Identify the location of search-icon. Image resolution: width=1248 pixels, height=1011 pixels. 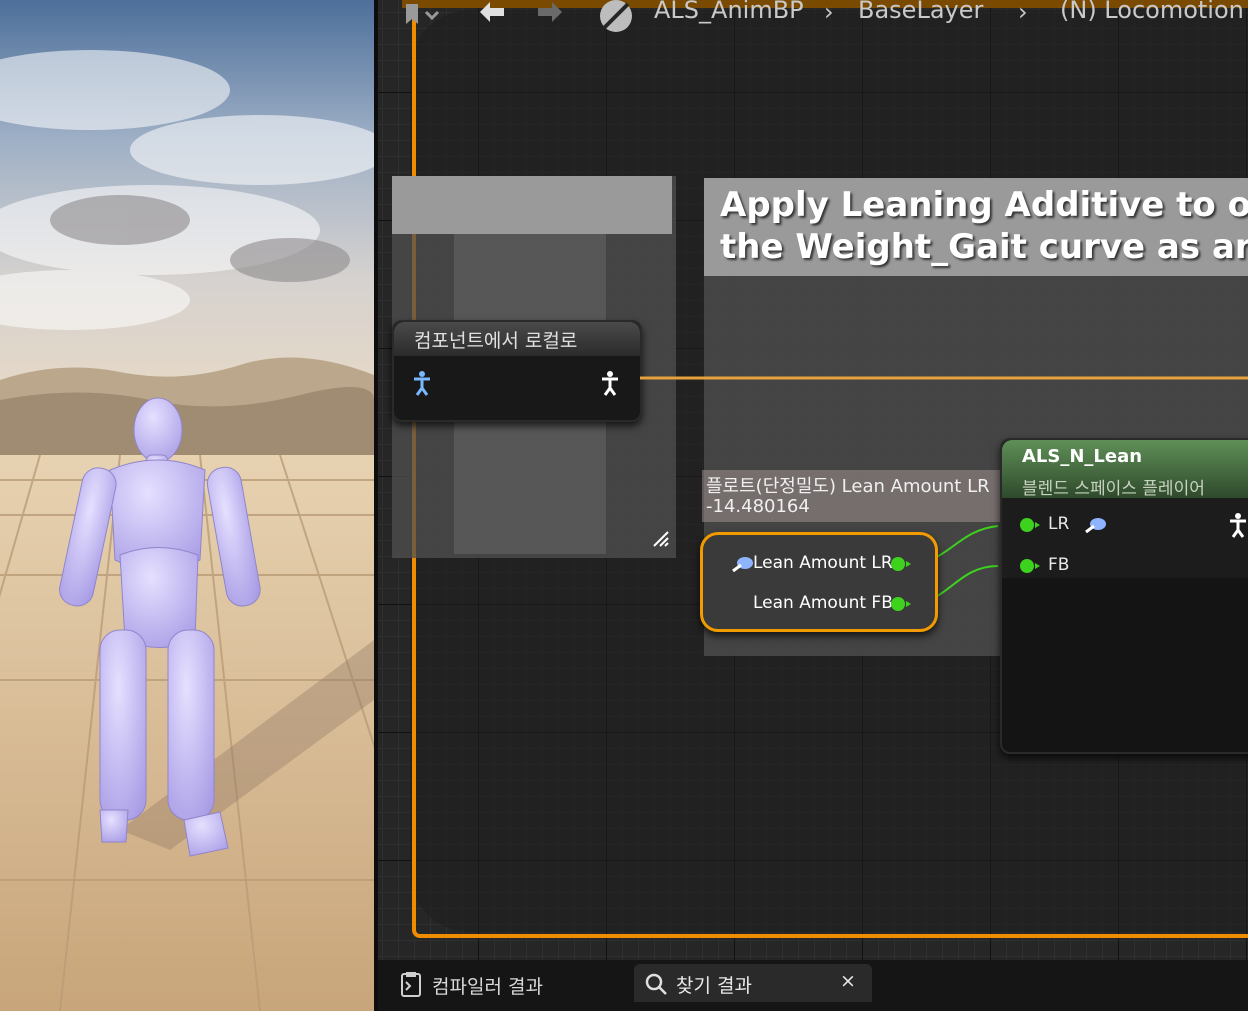
(656, 986).